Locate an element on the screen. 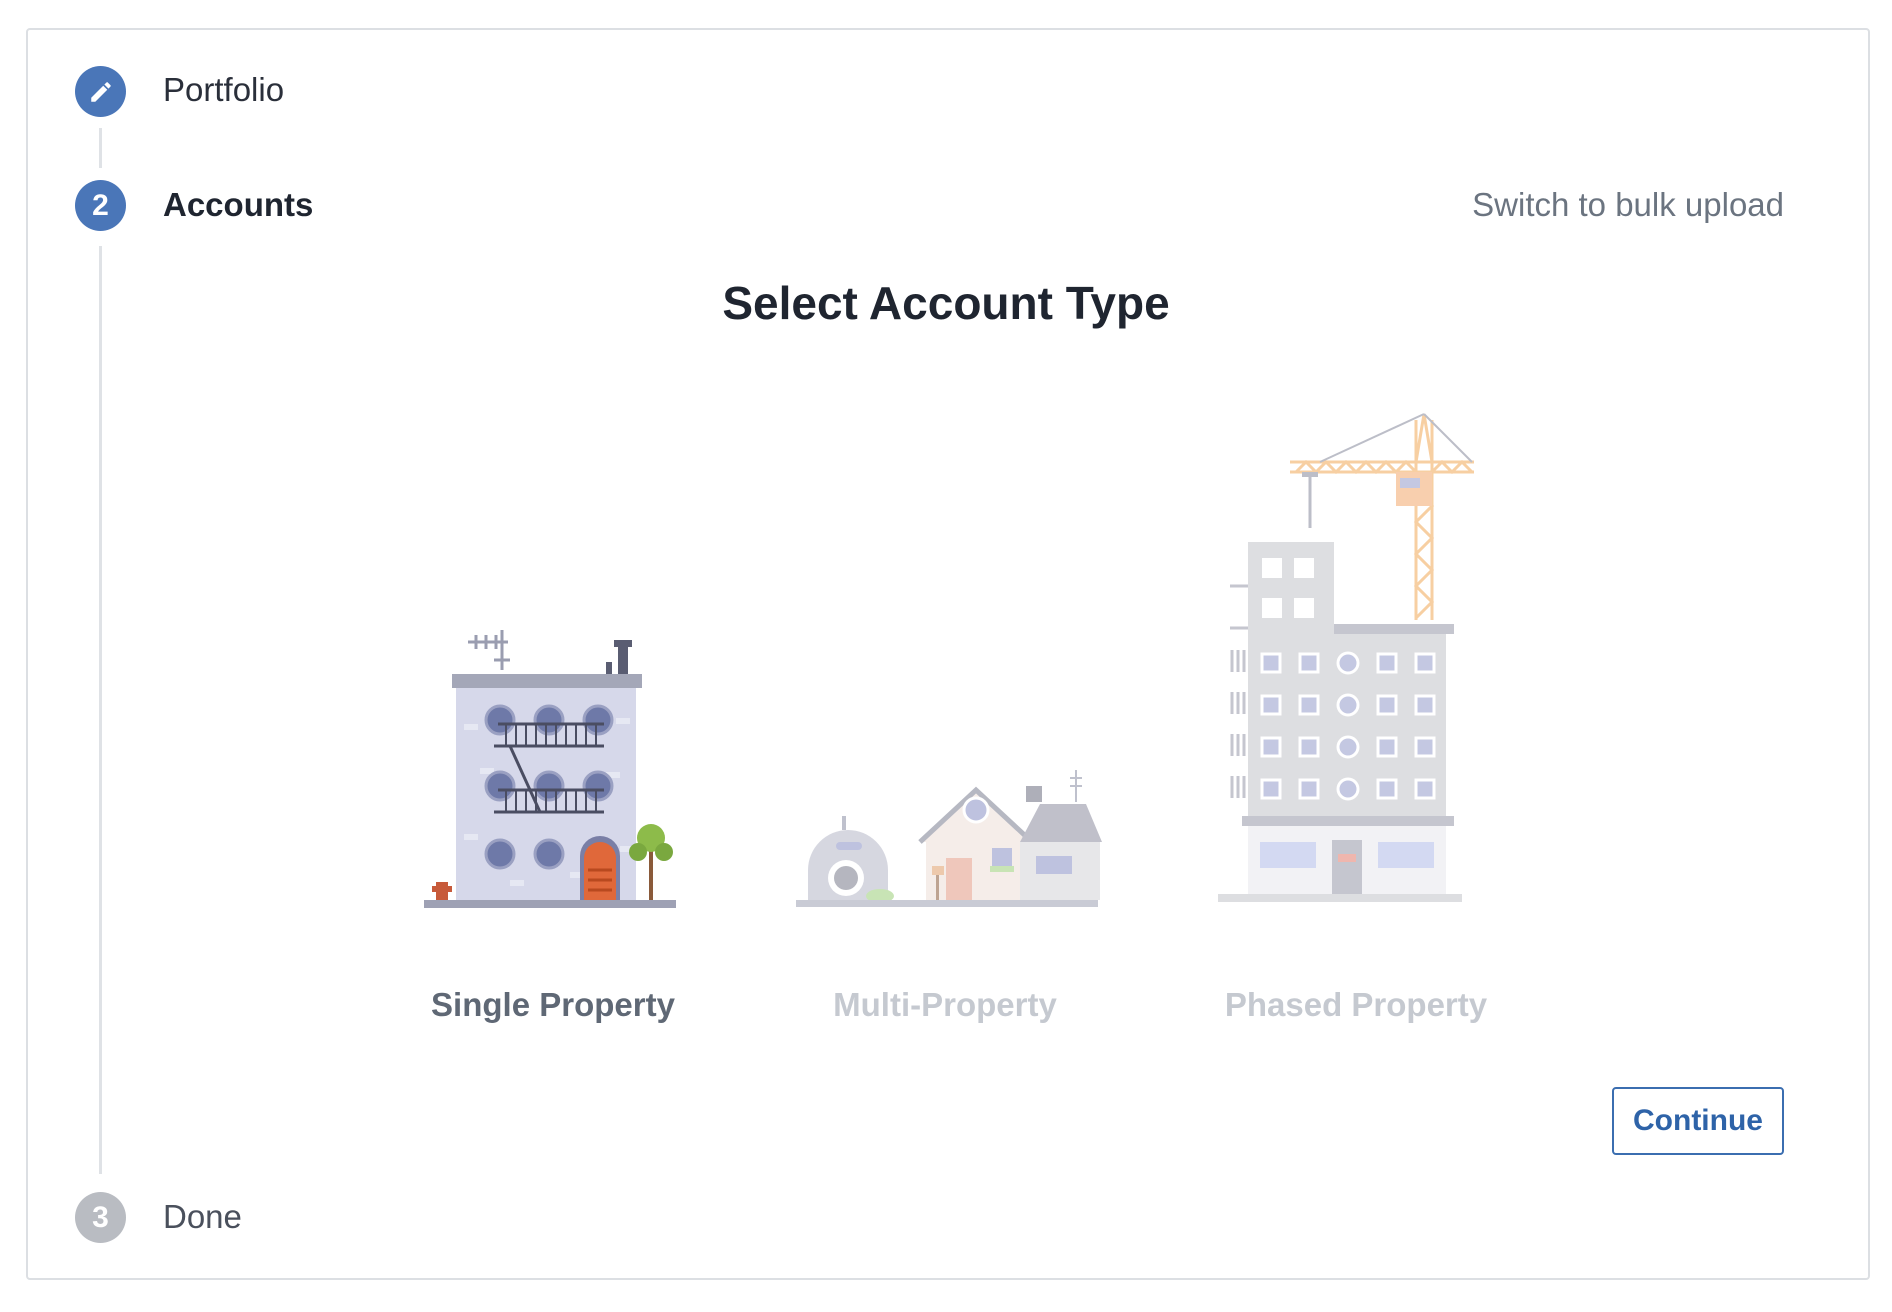 The height and width of the screenshot is (1312, 1892). construction-building-icon is located at coordinates (1346, 657).